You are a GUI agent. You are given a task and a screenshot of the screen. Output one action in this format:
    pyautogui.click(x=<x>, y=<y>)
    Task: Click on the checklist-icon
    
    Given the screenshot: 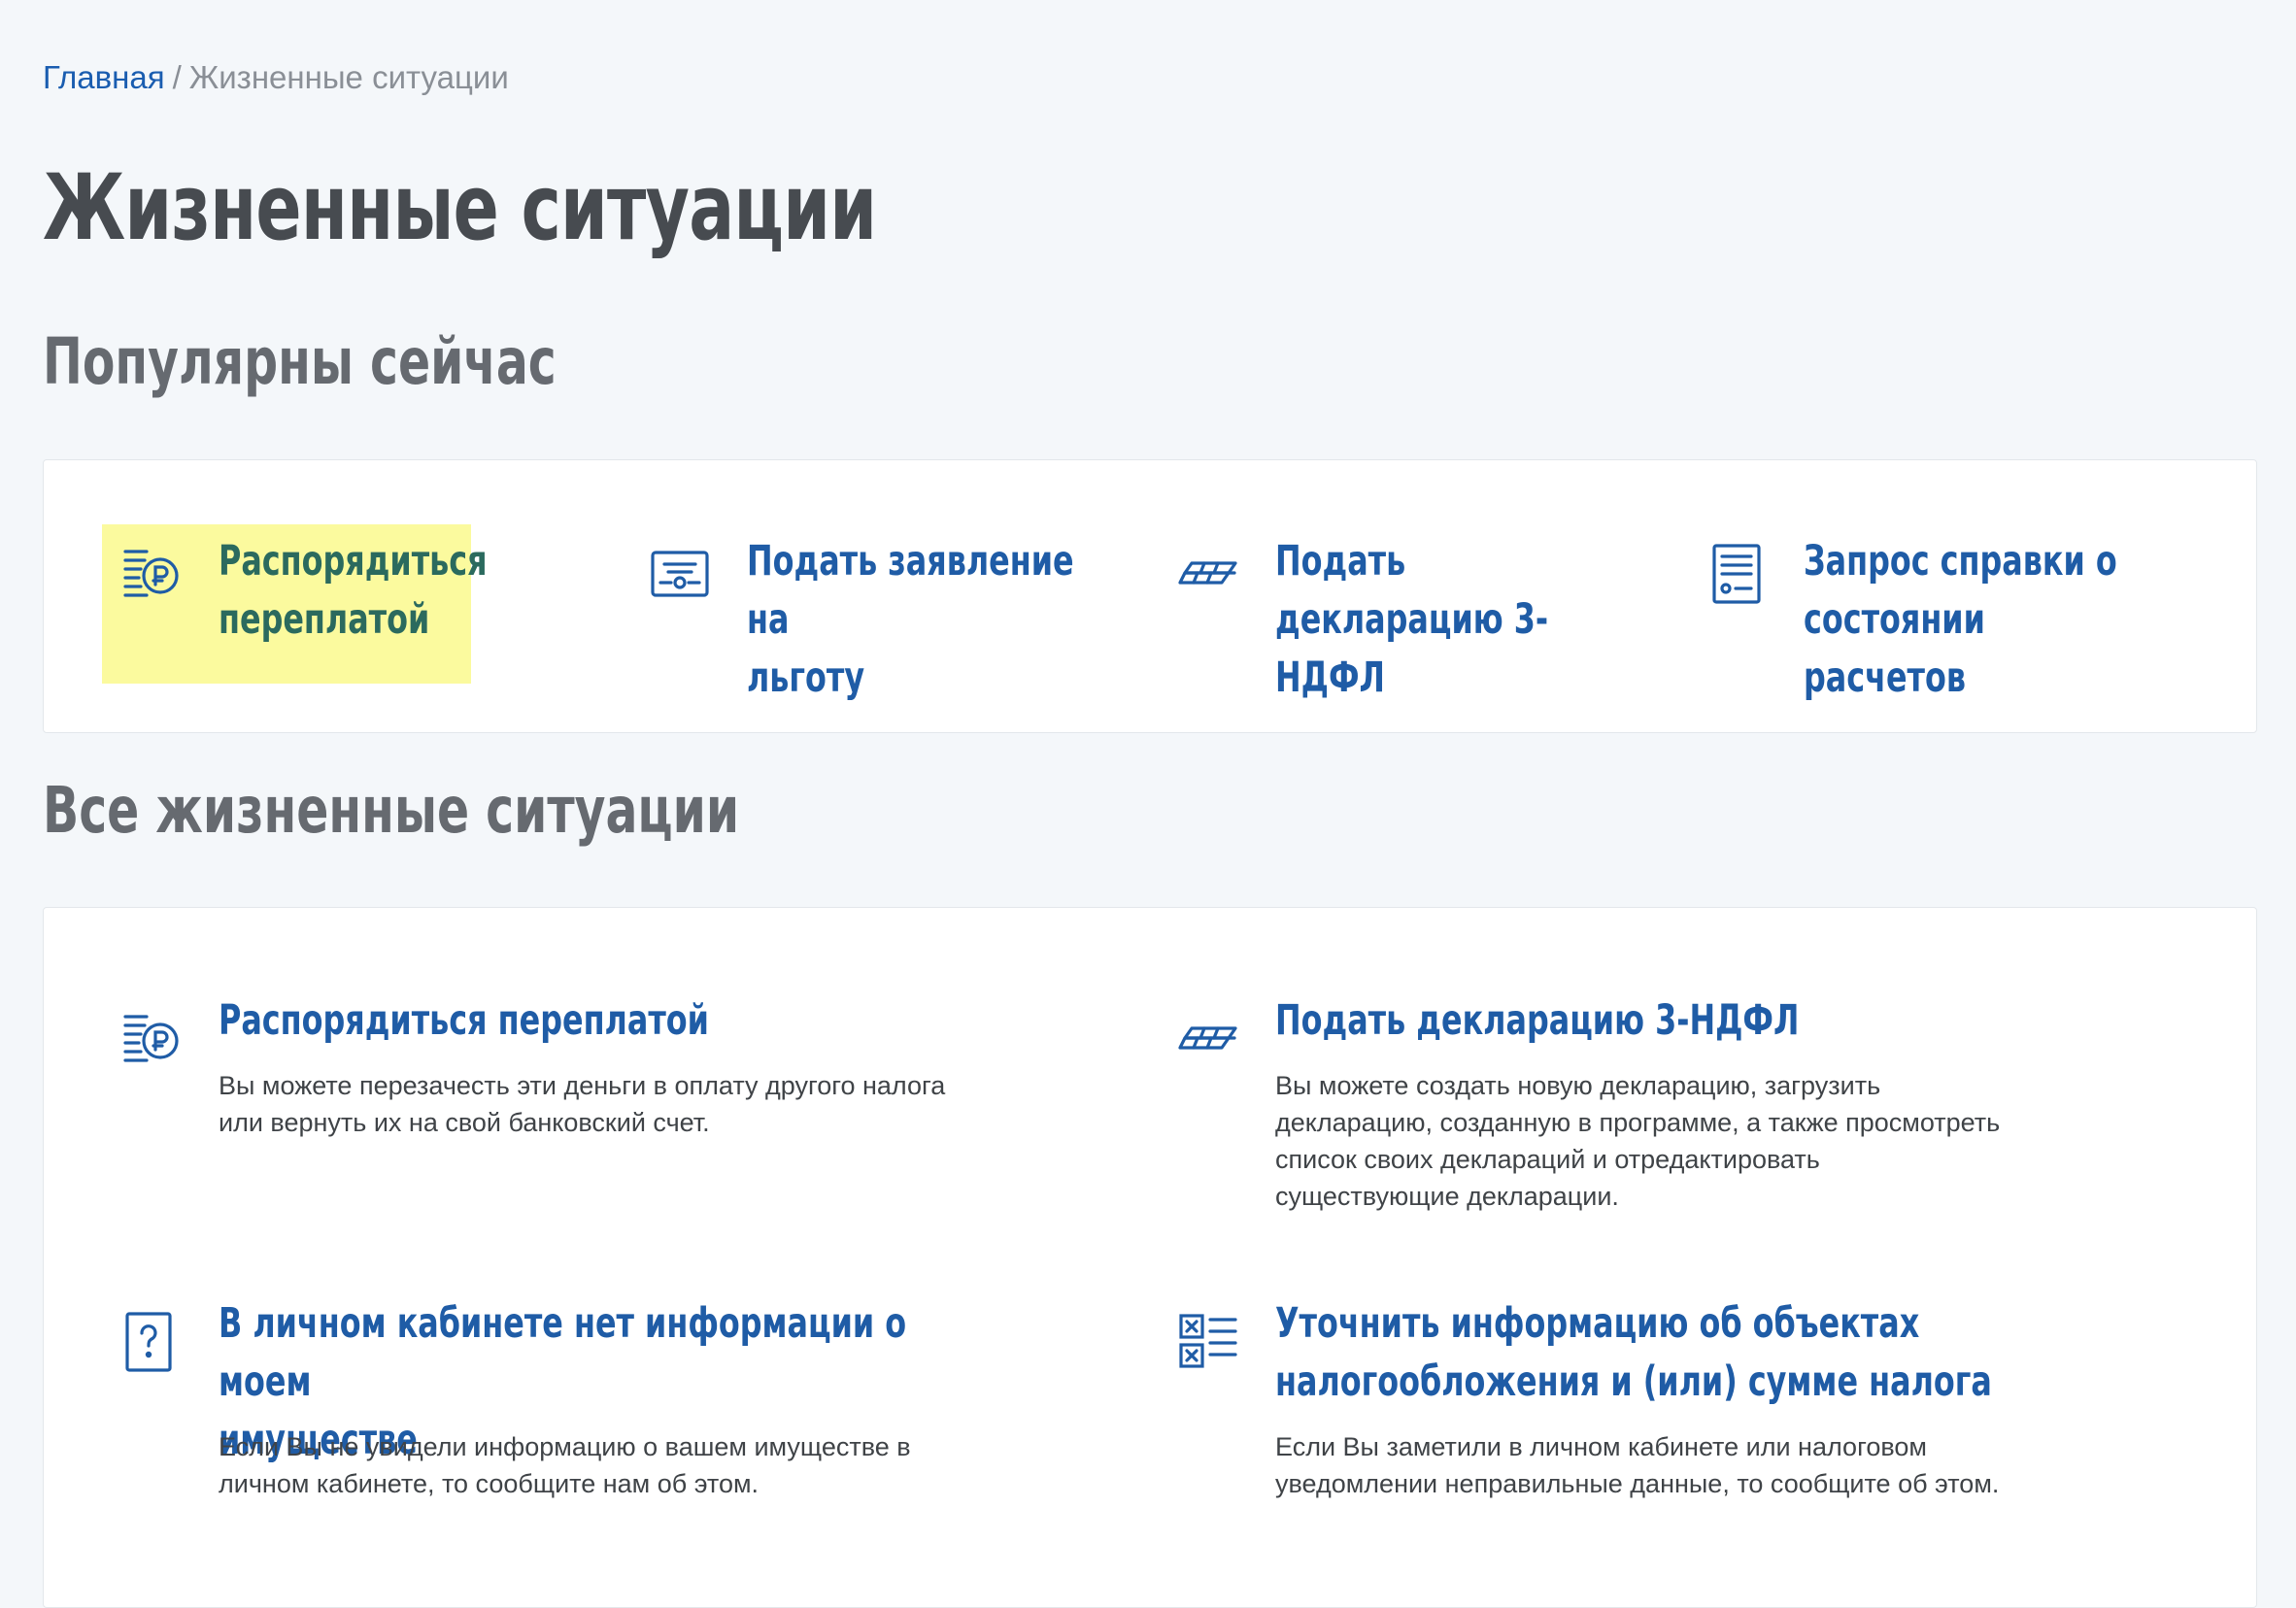 What is the action you would take?
    pyautogui.click(x=1208, y=1342)
    